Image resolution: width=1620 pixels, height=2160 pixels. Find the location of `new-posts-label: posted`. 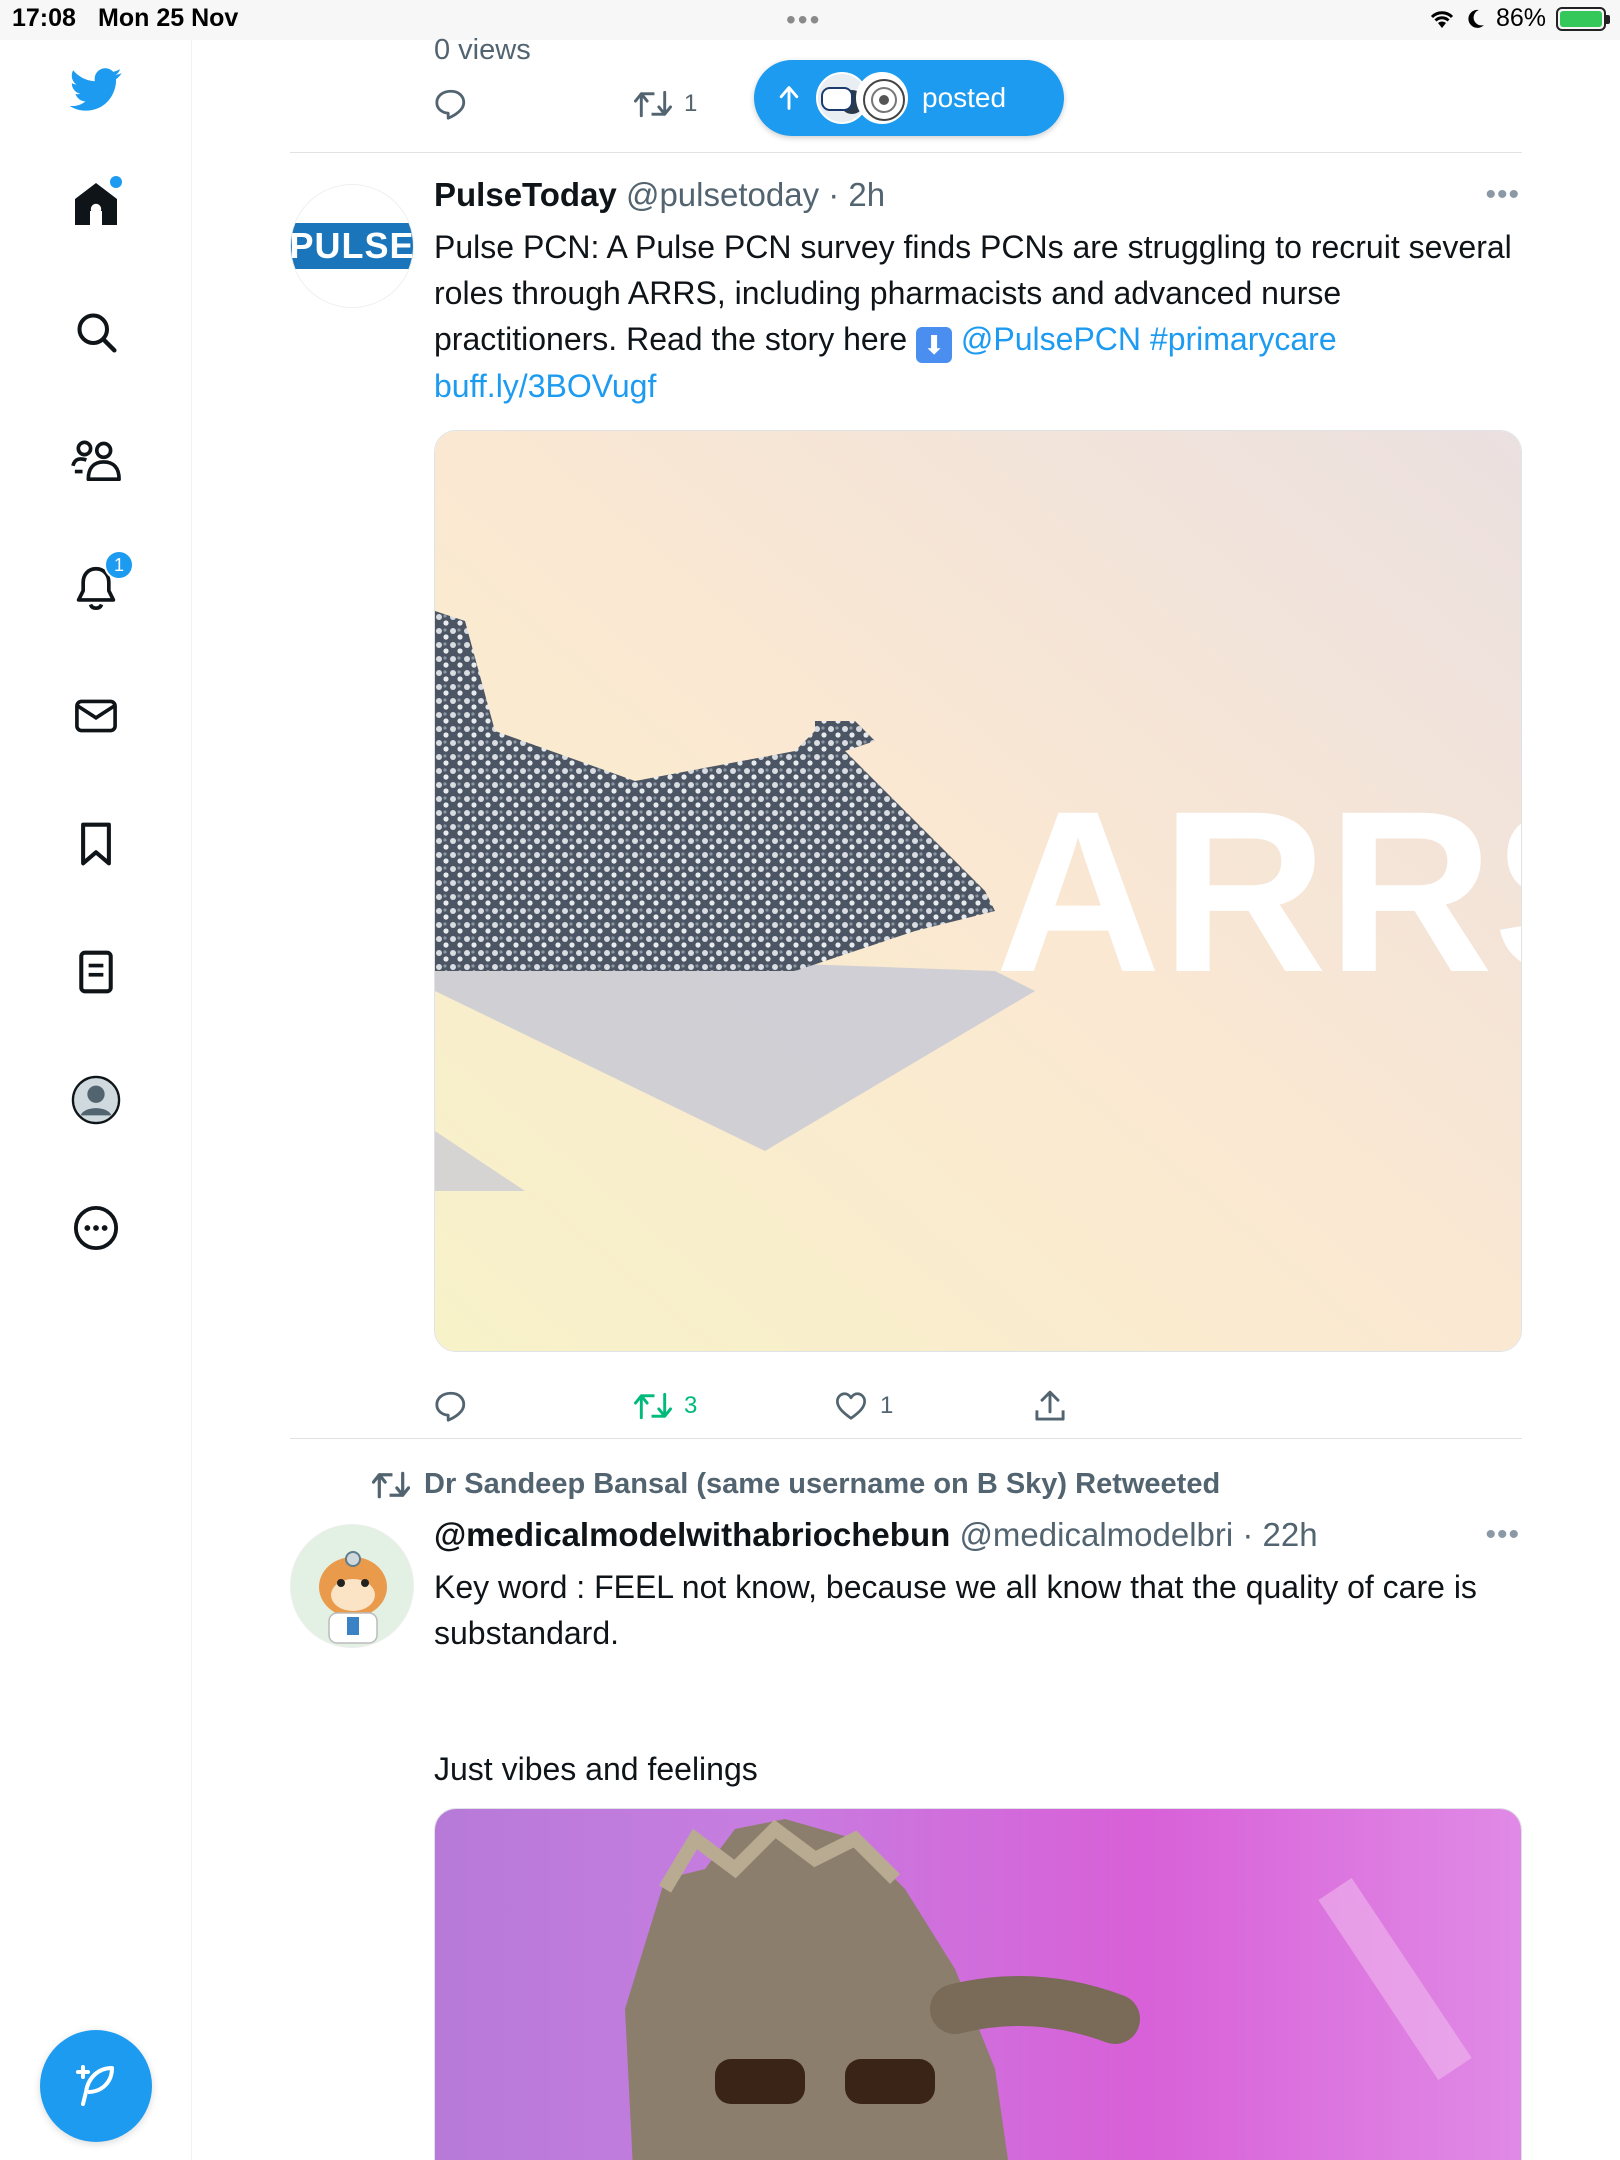

new-posts-label: posted is located at coordinates (964, 97).